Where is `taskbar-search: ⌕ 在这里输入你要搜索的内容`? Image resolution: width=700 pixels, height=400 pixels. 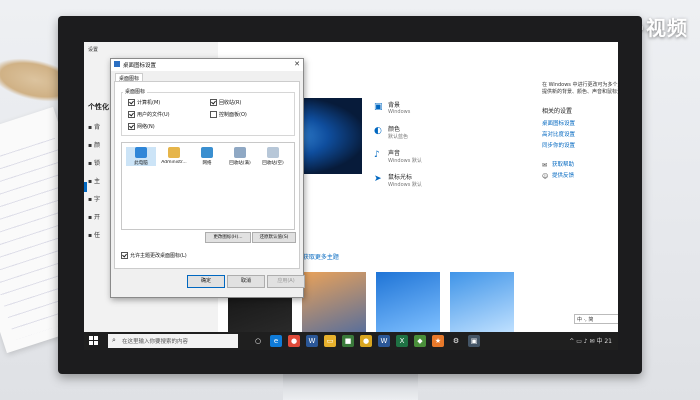
taskbar-search: ⌕ 在这里输入你要搜索的内容 is located at coordinates (173, 341).